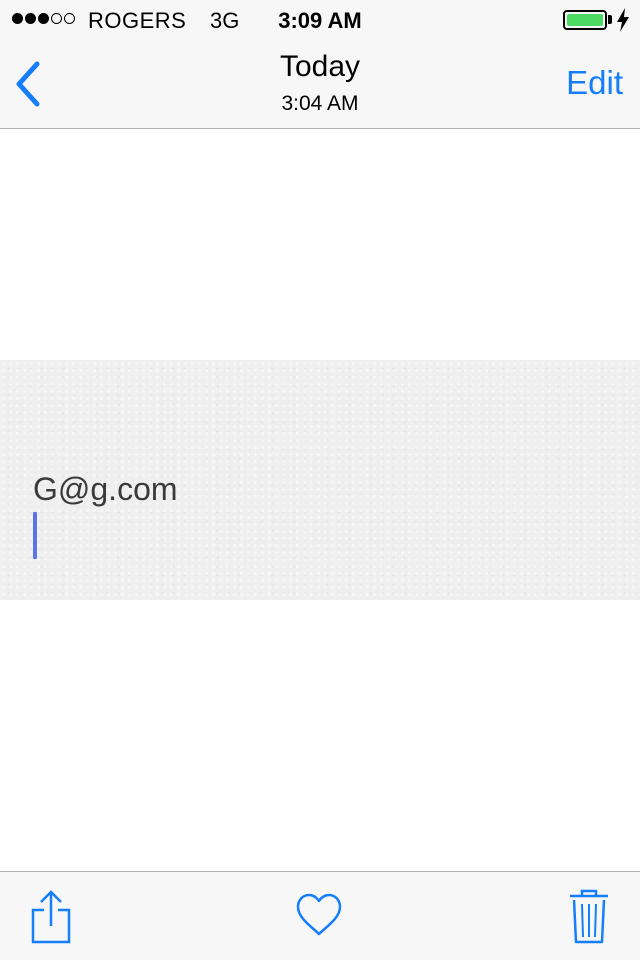  Describe the element at coordinates (320, 84) in the screenshot. I see `navigation-bar: Today 3:04 AM Edit` at that location.